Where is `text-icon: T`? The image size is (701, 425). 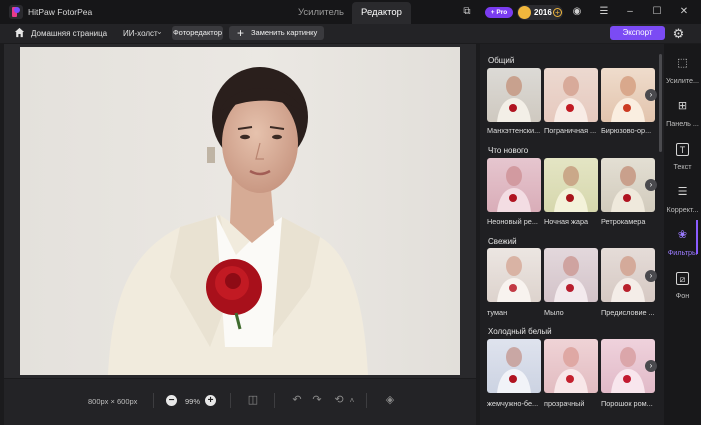
text-icon: T is located at coordinates (682, 149).